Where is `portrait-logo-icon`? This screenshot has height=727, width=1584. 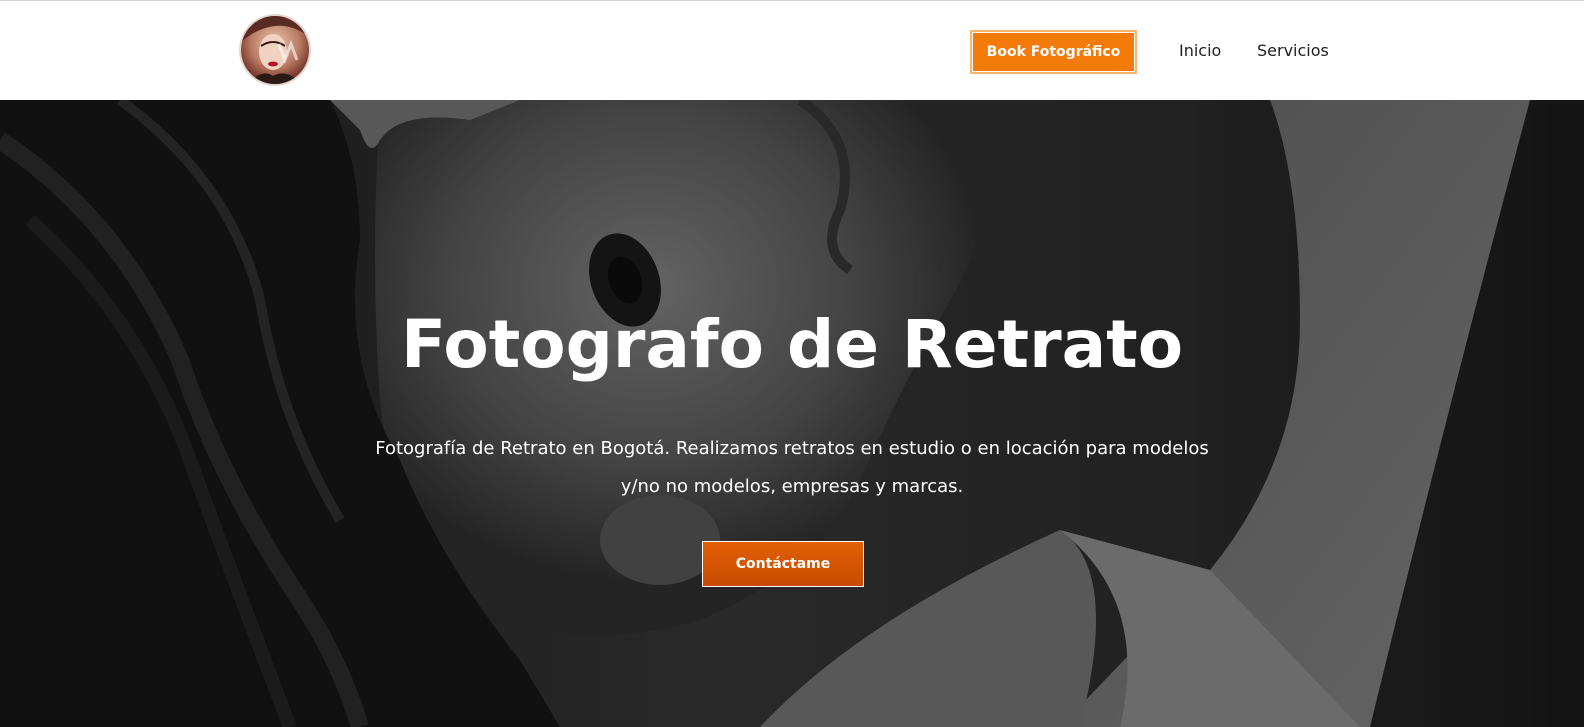 portrait-logo-icon is located at coordinates (275, 50).